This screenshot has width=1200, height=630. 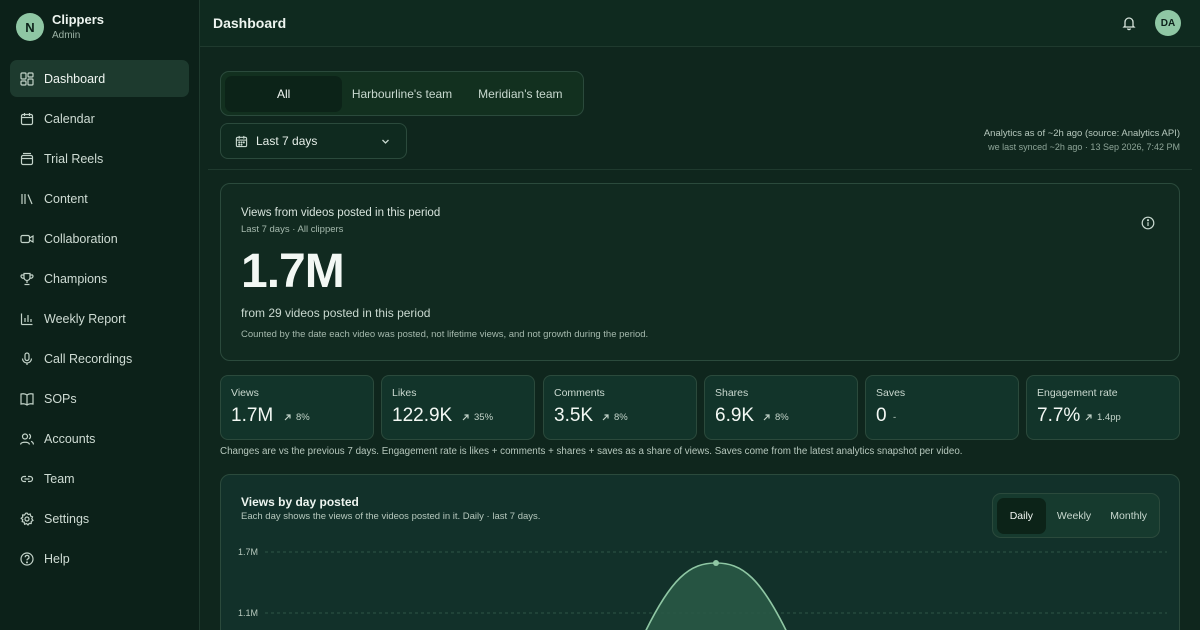 What do you see at coordinates (252, 415) in the screenshot?
I see `metric-value: 1.7M` at bounding box center [252, 415].